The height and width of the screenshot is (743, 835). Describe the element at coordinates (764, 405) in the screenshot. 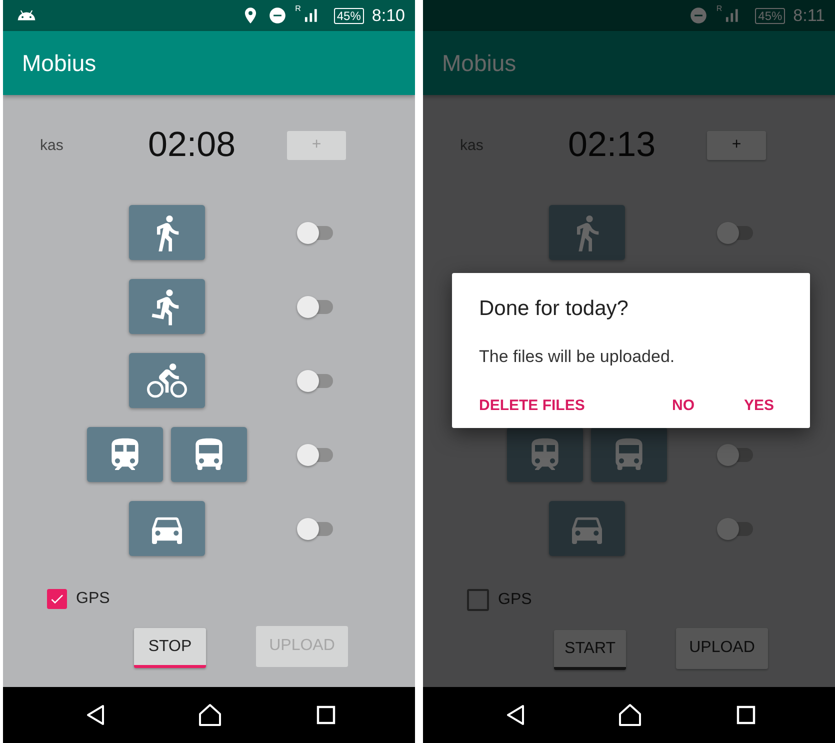

I see `dialog-action: YES` at that location.